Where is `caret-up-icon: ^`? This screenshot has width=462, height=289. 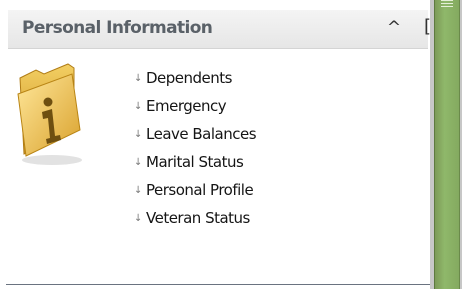 caret-up-icon: ^ is located at coordinates (394, 28).